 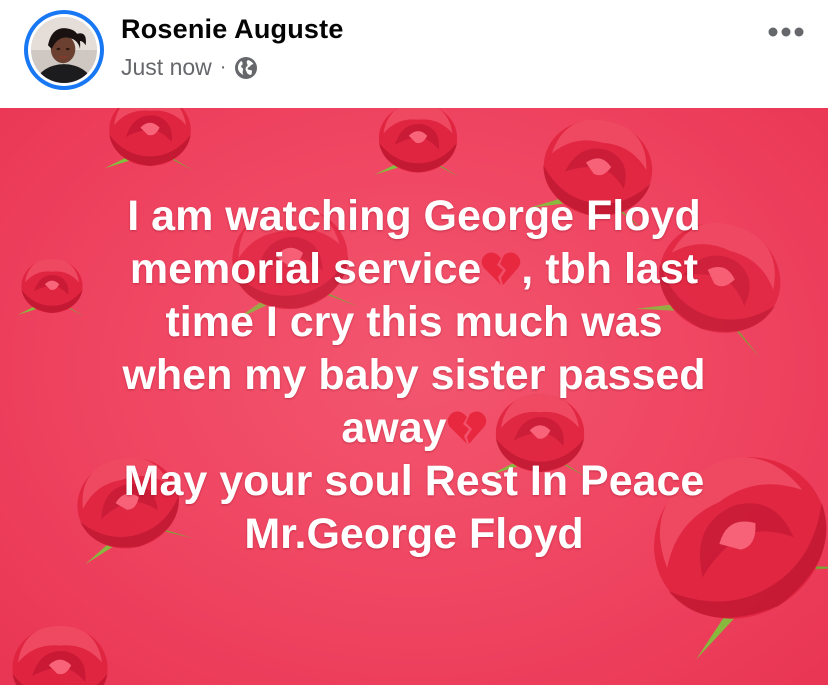 What do you see at coordinates (414, 534) in the screenshot?
I see `post-text-line: Mr.George Floyd` at bounding box center [414, 534].